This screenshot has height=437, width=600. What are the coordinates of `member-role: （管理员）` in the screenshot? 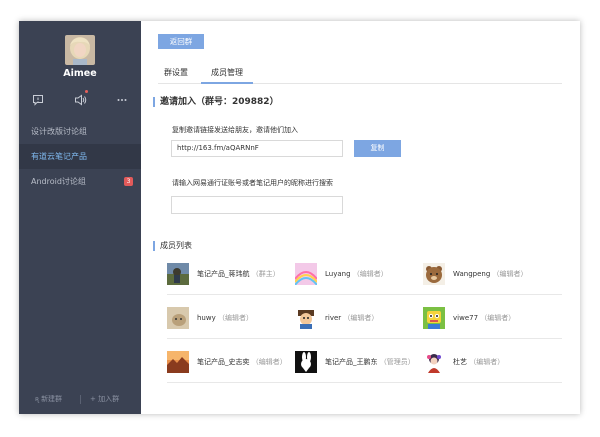 It's located at (397, 362).